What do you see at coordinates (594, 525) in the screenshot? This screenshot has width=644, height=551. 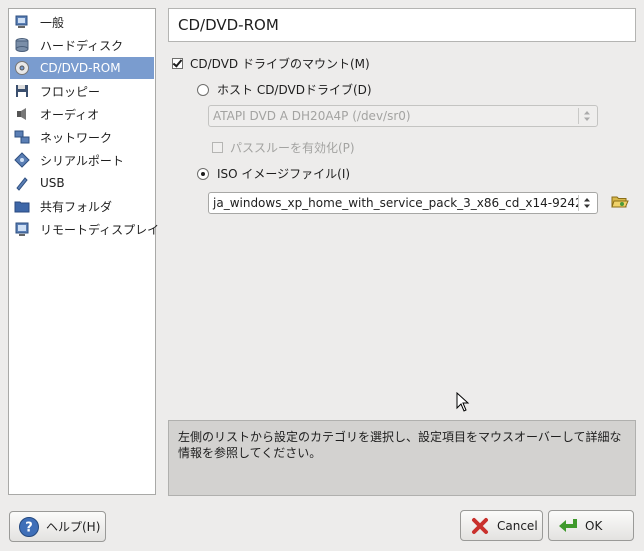 I see `ok-button-label: OK` at bounding box center [594, 525].